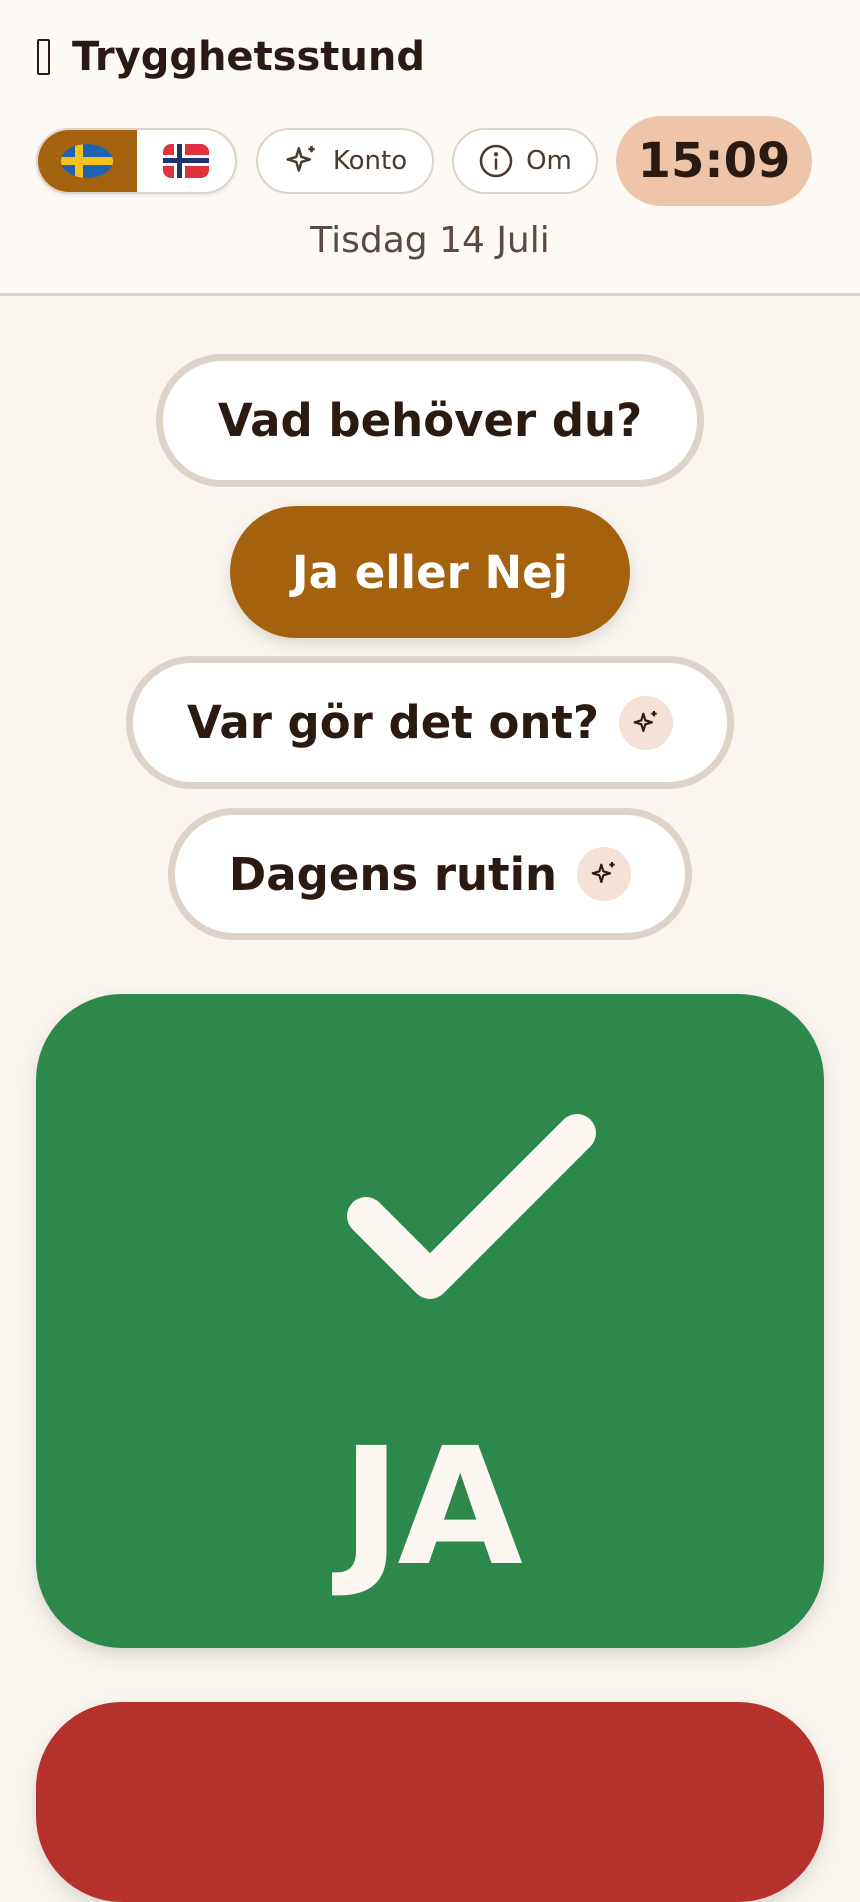 The height and width of the screenshot is (1902, 860). Describe the element at coordinates (430, 1802) in the screenshot. I see `no-button` at that location.